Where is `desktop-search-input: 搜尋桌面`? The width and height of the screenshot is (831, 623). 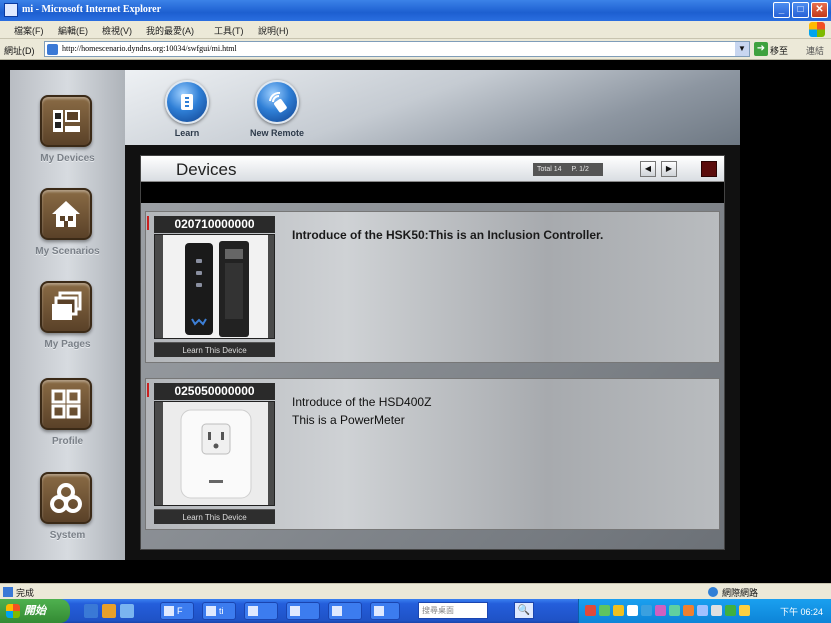
desktop-search-input: 搜尋桌面 is located at coordinates (453, 610).